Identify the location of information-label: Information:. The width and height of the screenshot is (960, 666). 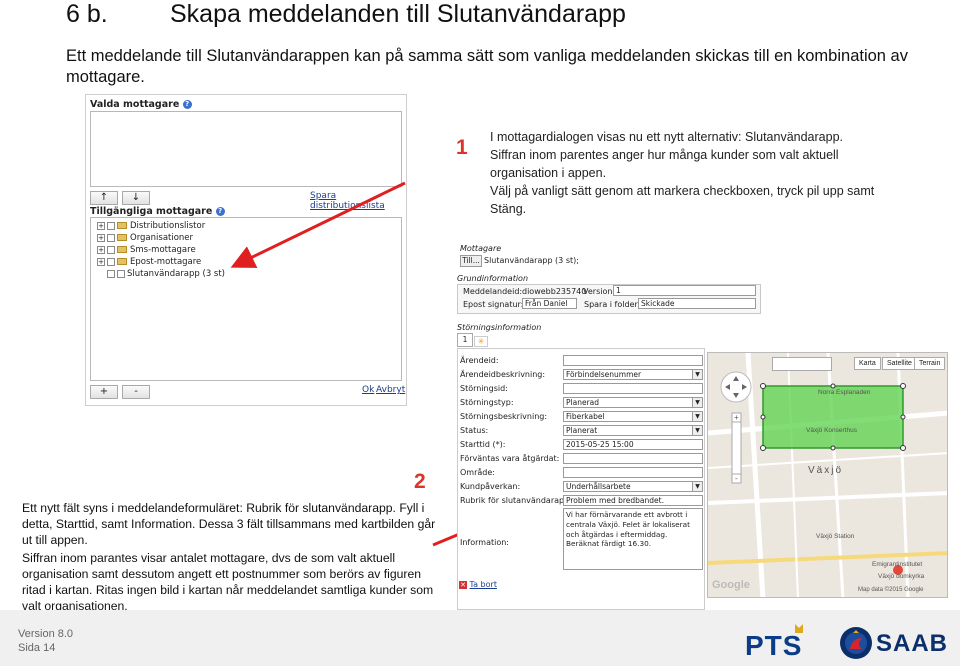
(485, 542).